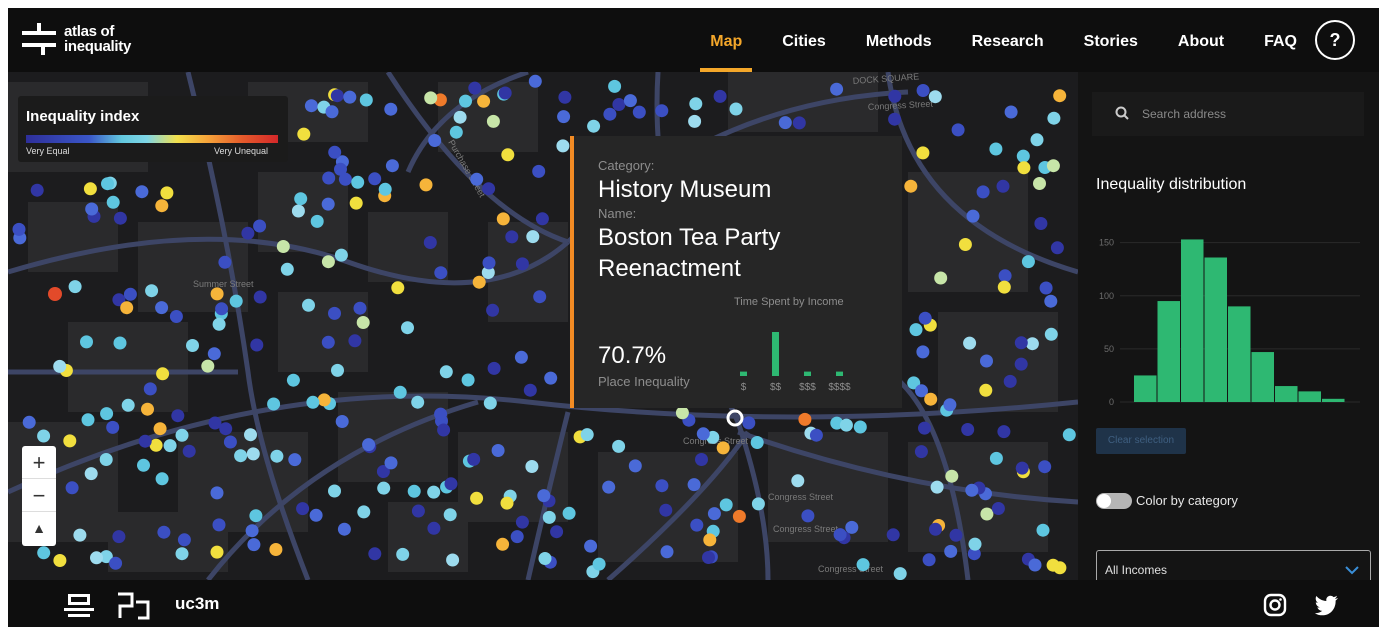 The height and width of the screenshot is (627, 1387). What do you see at coordinates (1335, 40) in the screenshot?
I see `help-button: ?` at bounding box center [1335, 40].